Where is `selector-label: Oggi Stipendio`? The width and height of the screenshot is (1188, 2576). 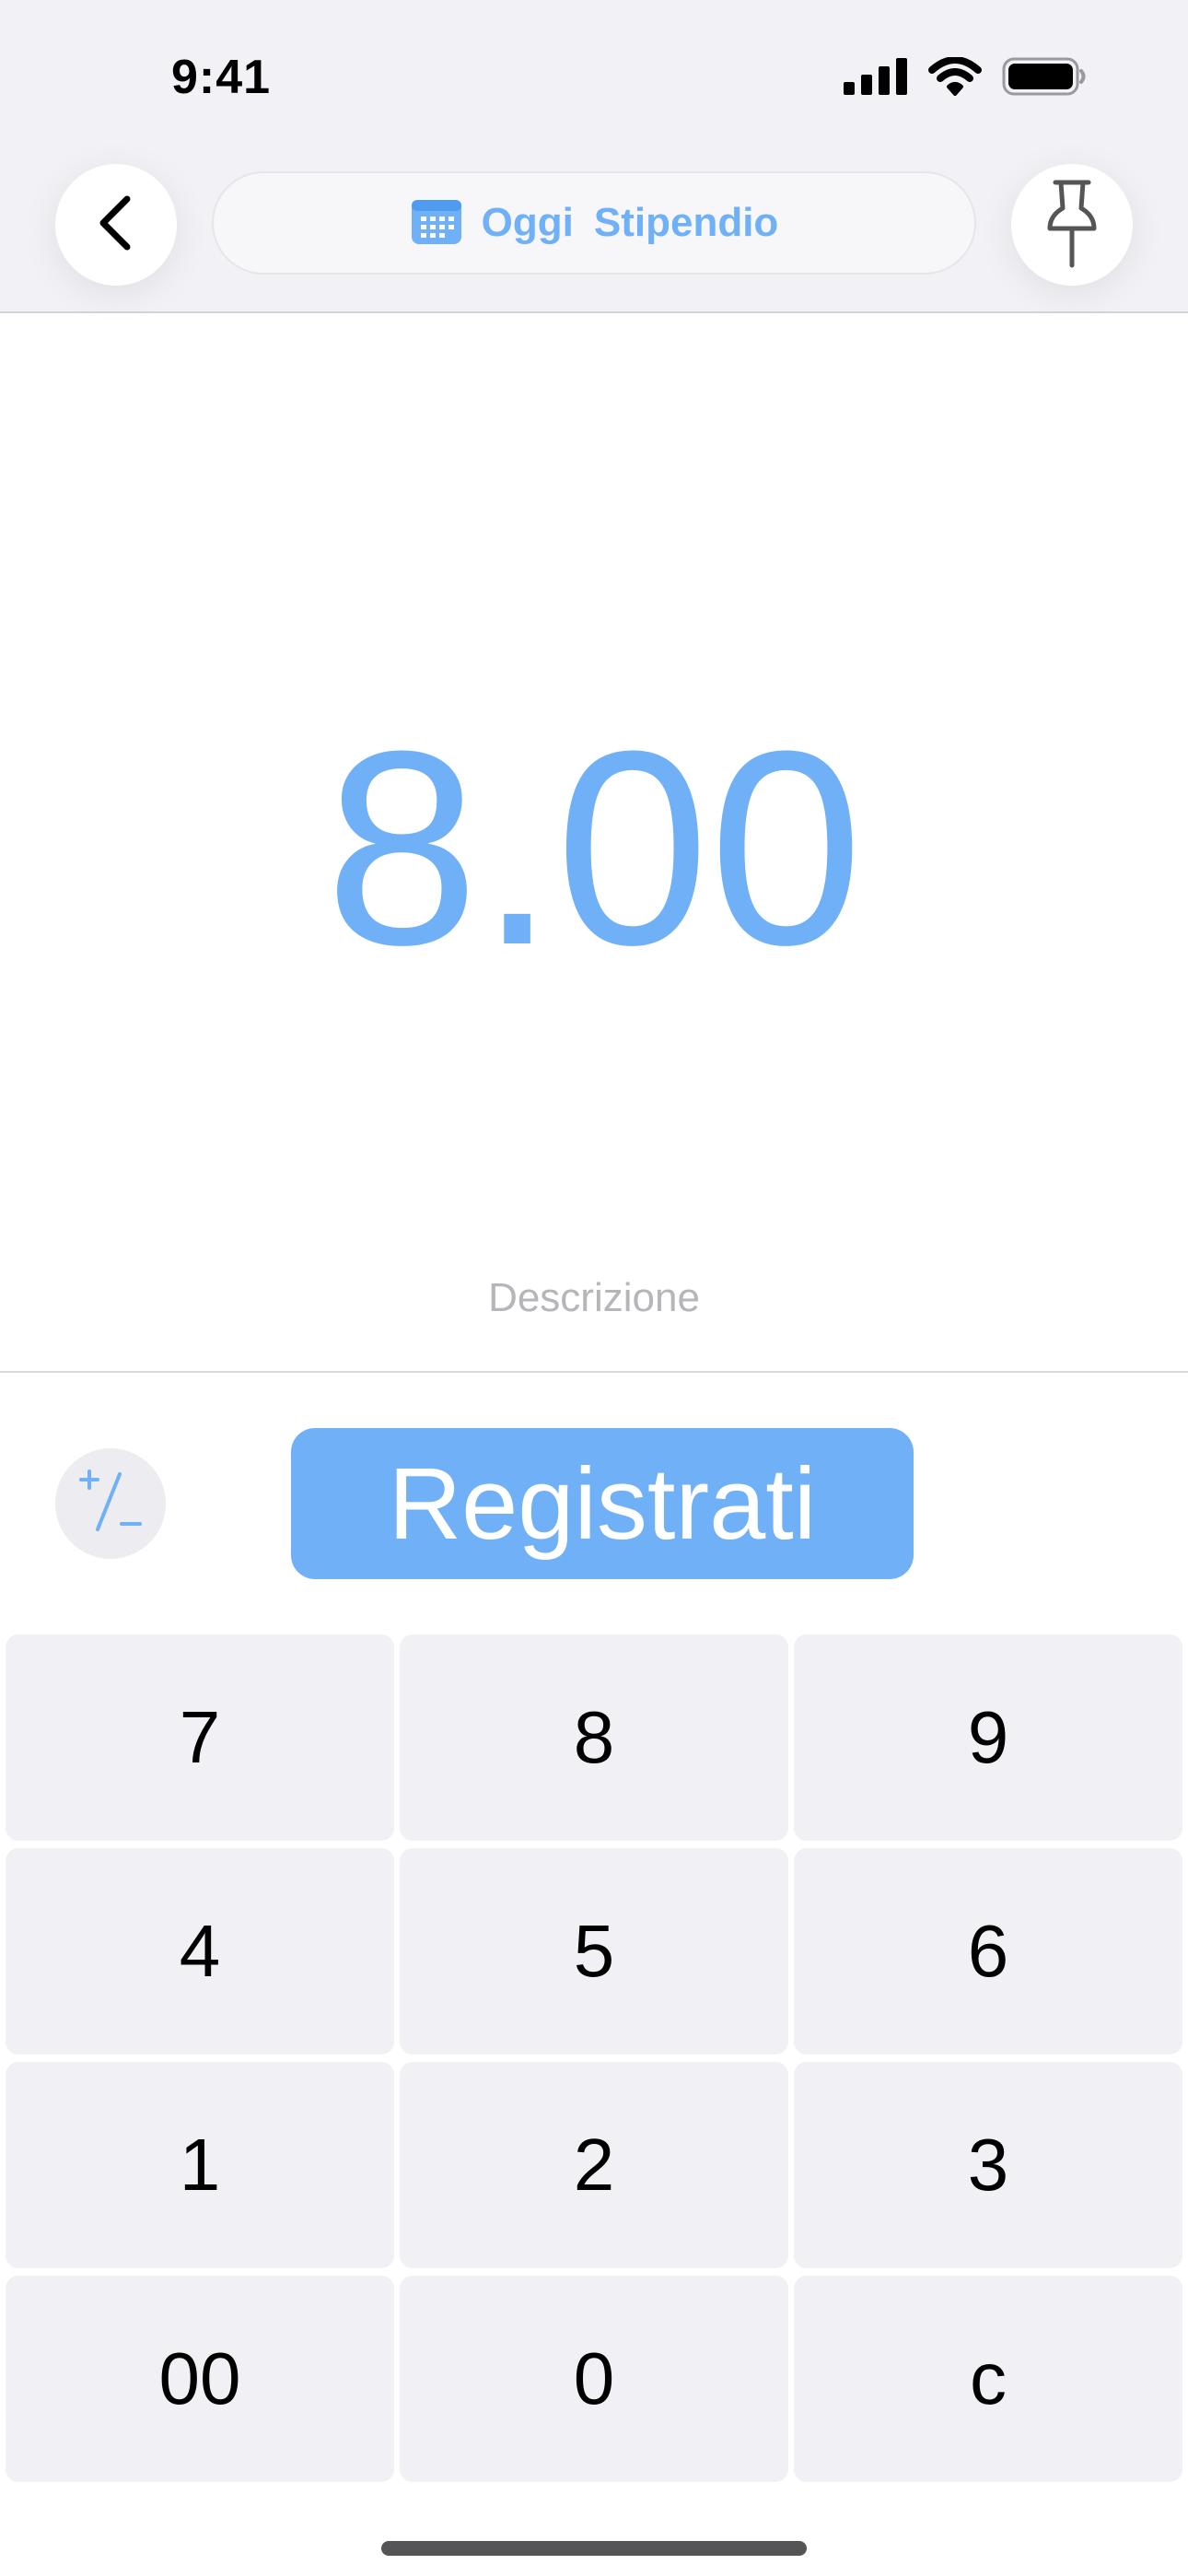
selector-label: Oggi Stipendio is located at coordinates (630, 223).